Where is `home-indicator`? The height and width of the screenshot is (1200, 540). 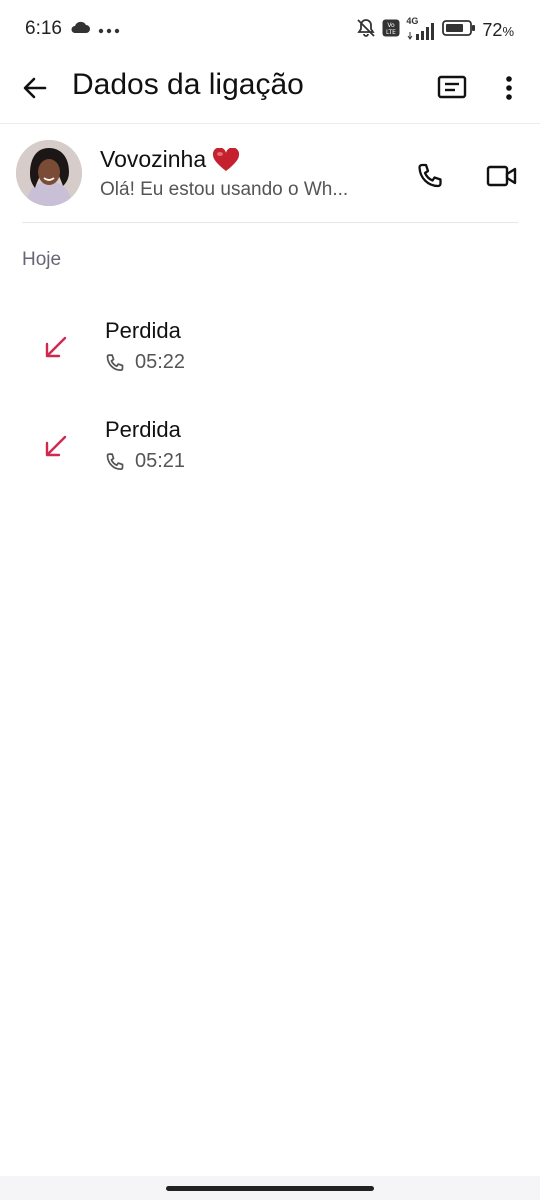 home-indicator is located at coordinates (270, 1188).